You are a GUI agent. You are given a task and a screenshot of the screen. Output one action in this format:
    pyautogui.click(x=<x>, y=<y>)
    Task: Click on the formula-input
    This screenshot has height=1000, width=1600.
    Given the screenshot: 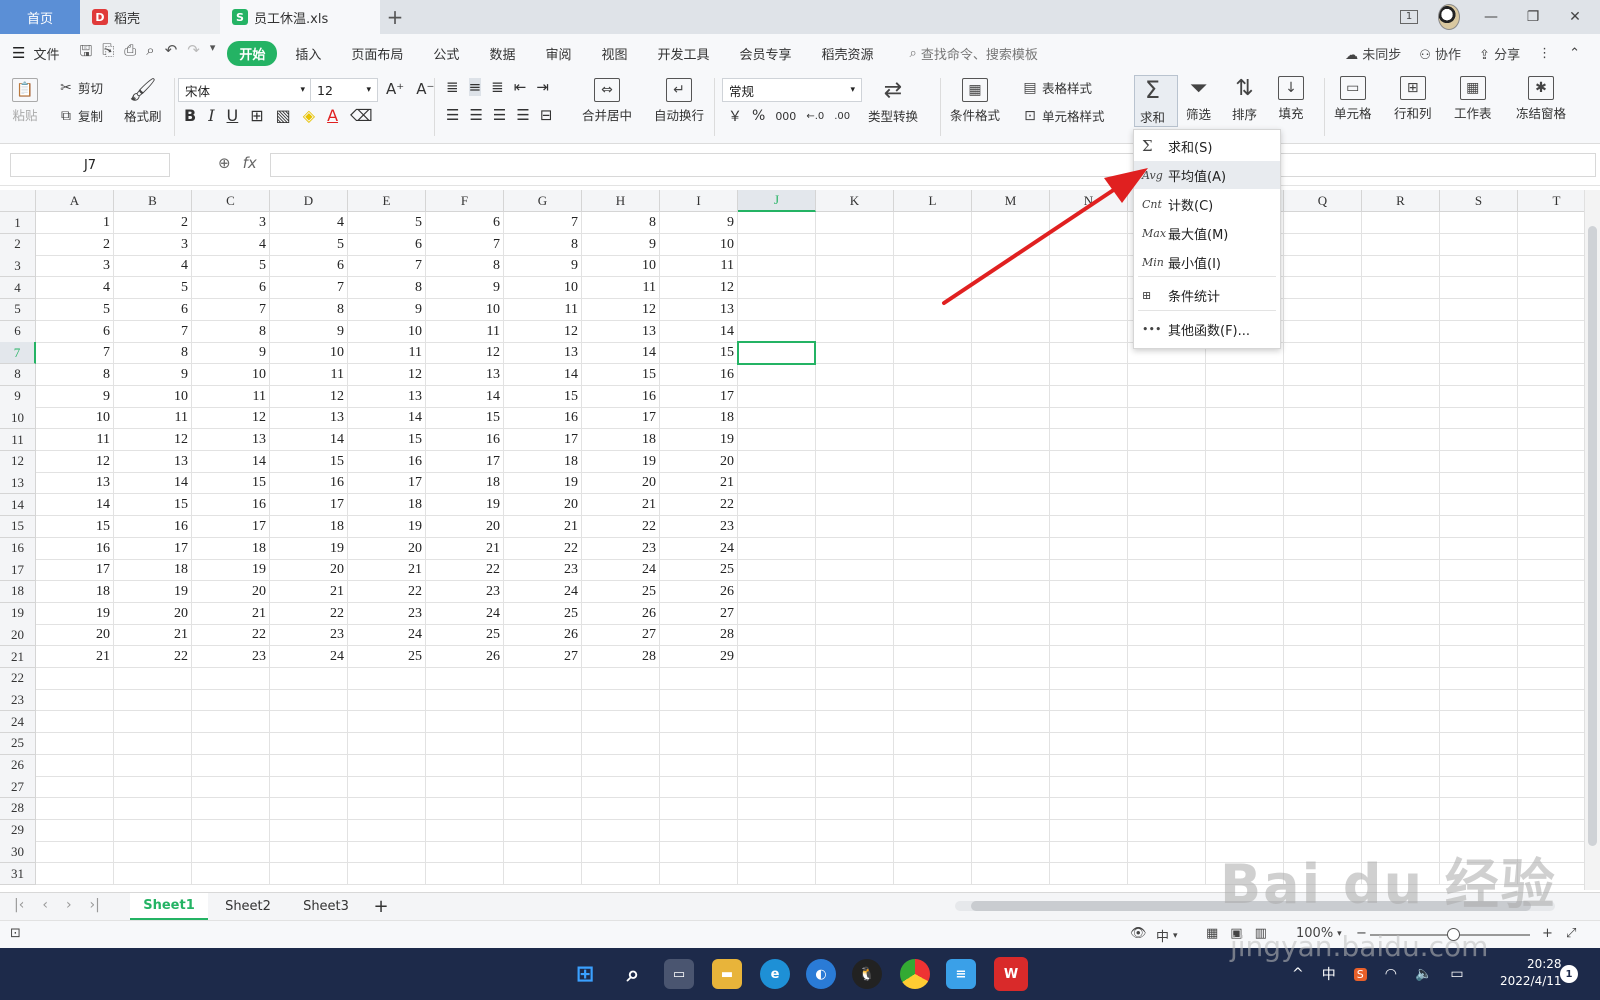 What is the action you would take?
    pyautogui.click(x=933, y=165)
    